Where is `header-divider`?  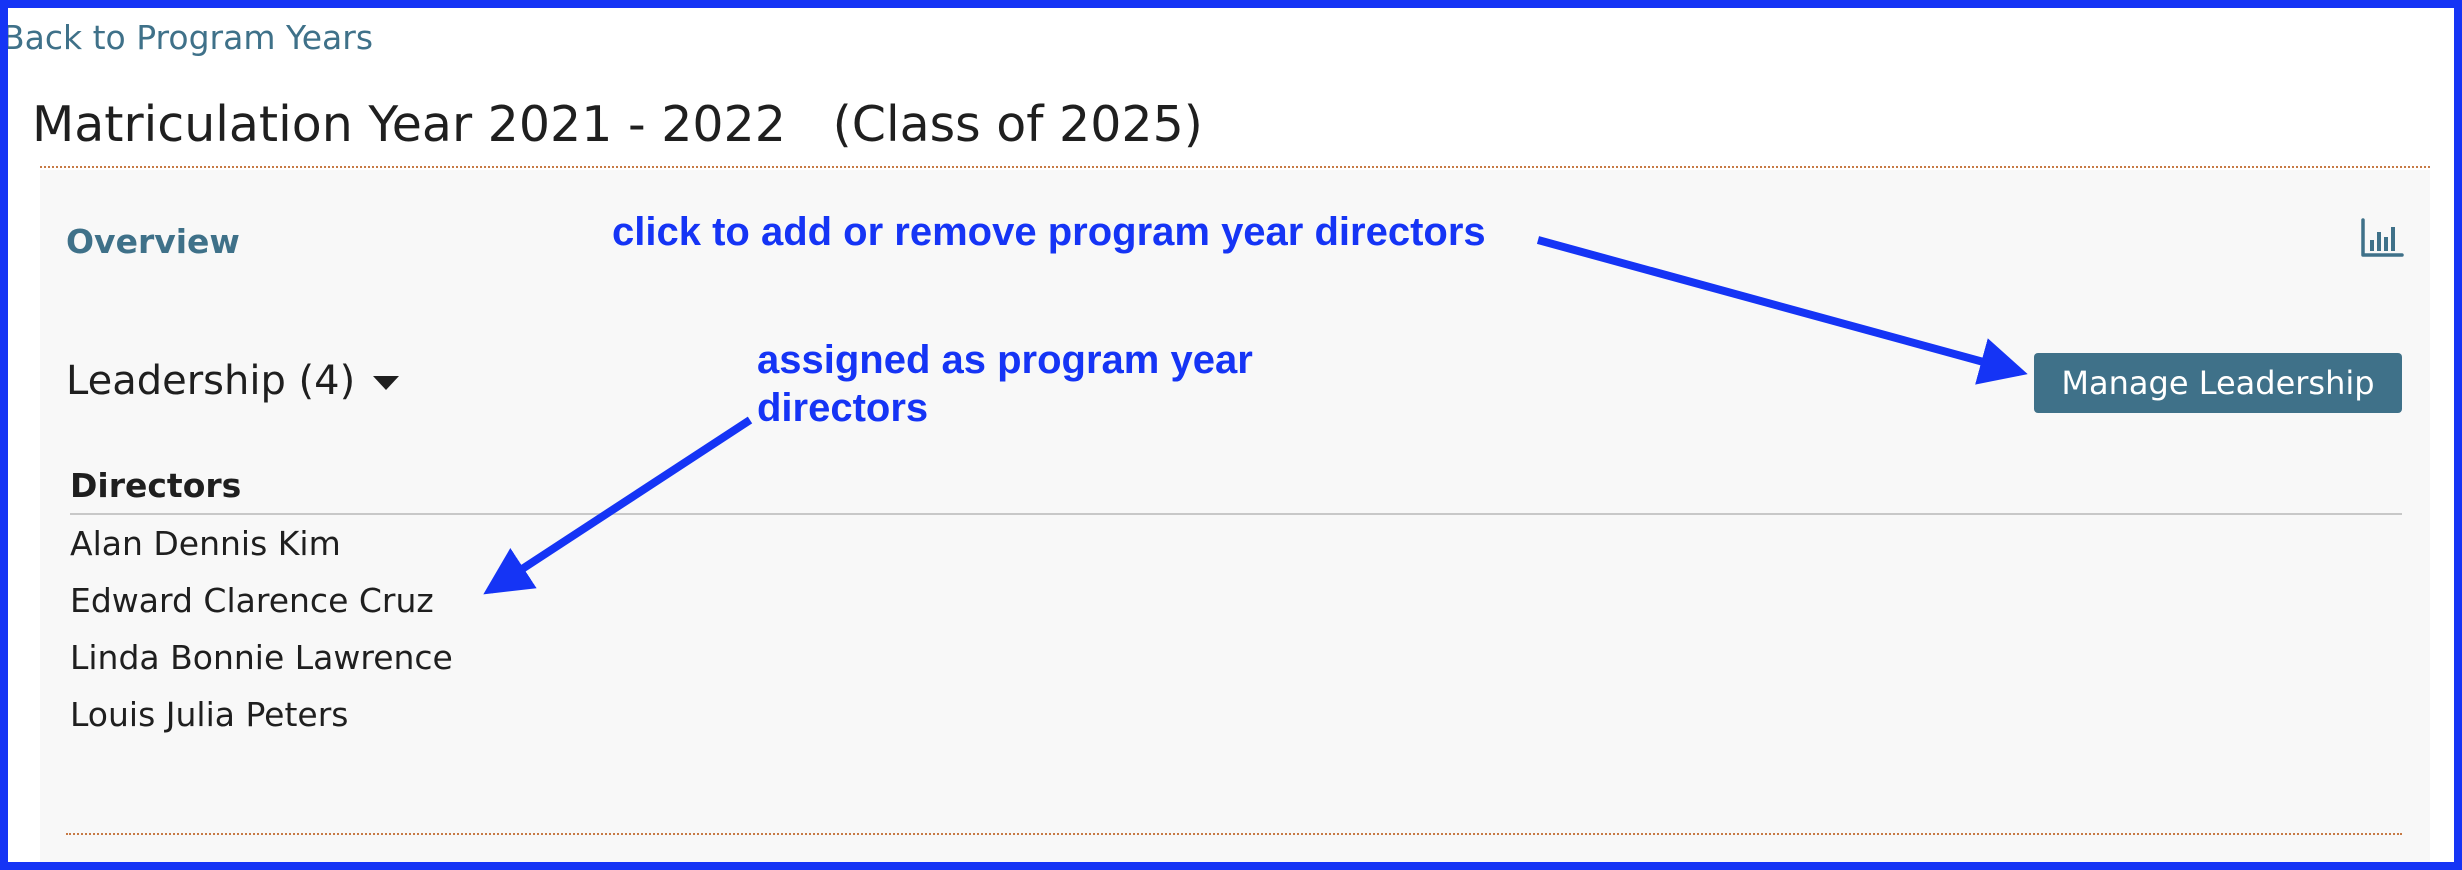
header-divider is located at coordinates (1235, 167).